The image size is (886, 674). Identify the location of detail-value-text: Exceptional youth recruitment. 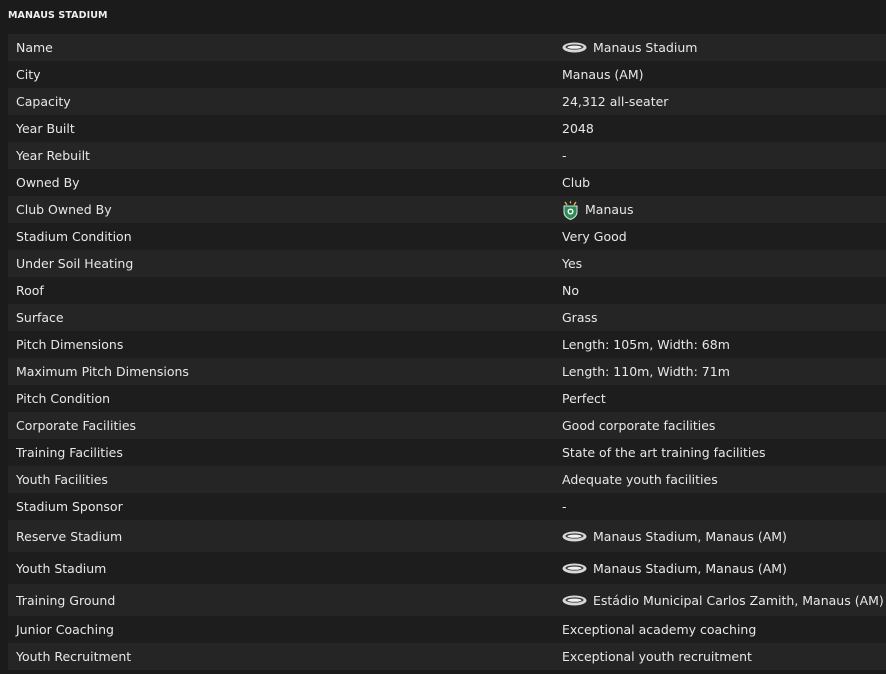
(657, 656).